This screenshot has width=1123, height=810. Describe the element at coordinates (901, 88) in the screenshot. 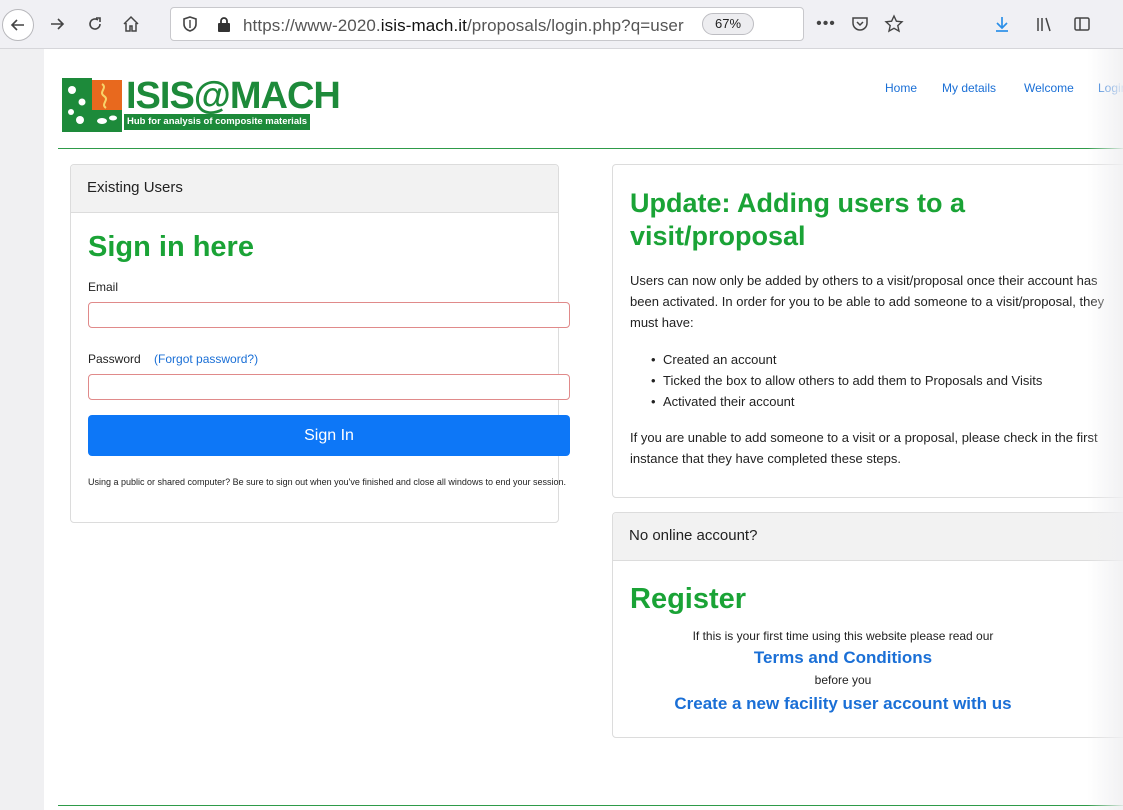

I see `nav-home: Home` at that location.